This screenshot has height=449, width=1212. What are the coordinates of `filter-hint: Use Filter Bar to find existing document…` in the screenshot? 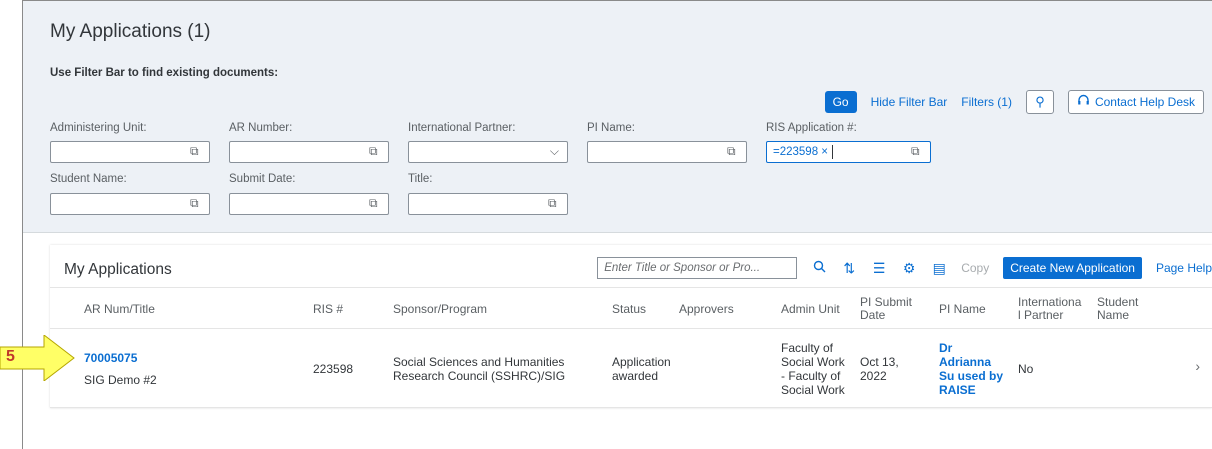 It's located at (164, 73).